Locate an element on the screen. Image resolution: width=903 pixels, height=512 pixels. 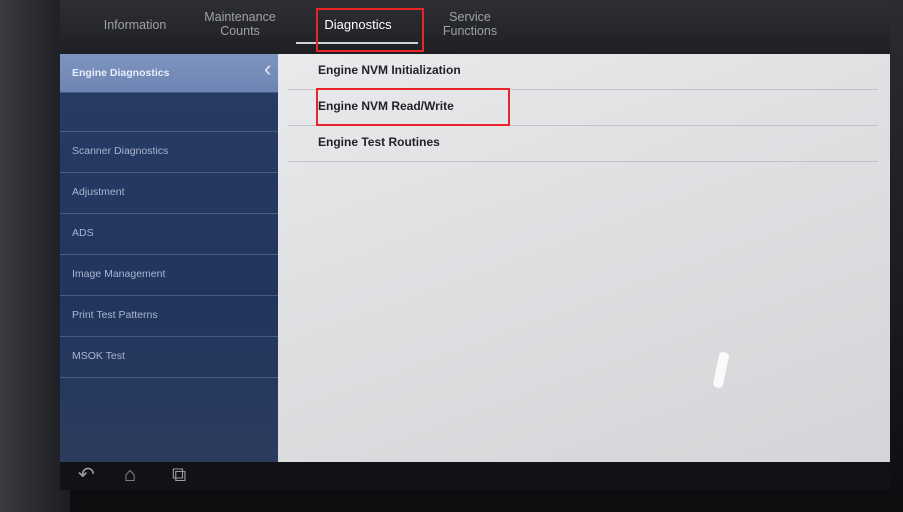
sidebar-item-engine-diagnostics: Engine Diagnostics is located at coordinates (169, 73).